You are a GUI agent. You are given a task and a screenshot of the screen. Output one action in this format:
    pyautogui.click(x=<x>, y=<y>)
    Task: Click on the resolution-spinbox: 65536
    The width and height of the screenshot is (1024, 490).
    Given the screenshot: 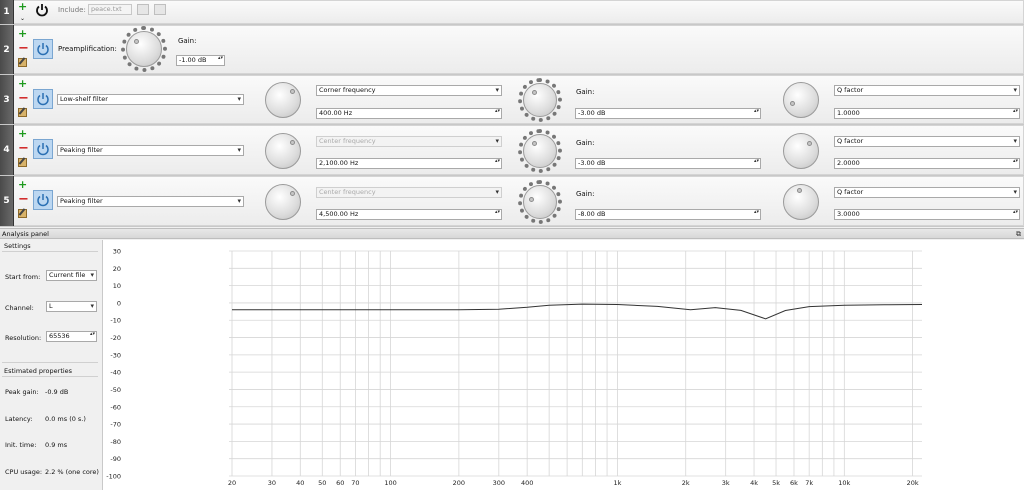 What is the action you would take?
    pyautogui.click(x=71, y=336)
    